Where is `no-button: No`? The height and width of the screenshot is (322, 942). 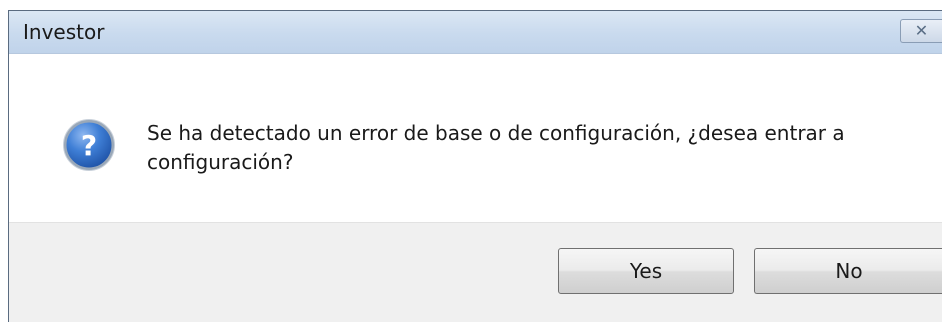 no-button: No is located at coordinates (848, 271).